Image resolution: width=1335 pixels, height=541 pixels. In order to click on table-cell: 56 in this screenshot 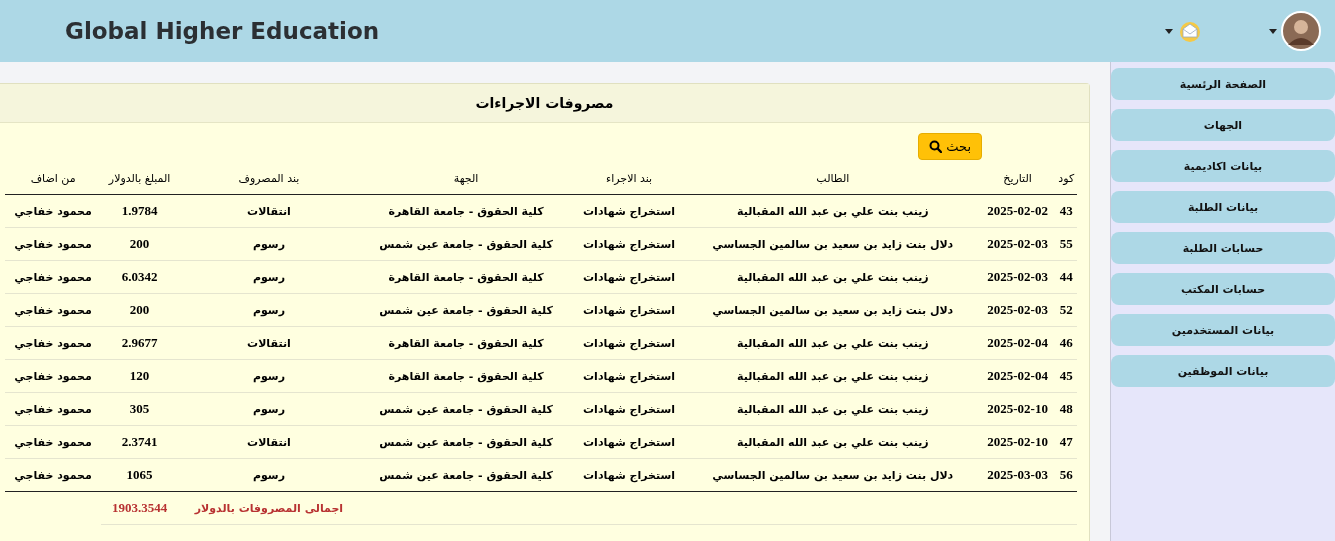, I will do `click(1066, 475)`.